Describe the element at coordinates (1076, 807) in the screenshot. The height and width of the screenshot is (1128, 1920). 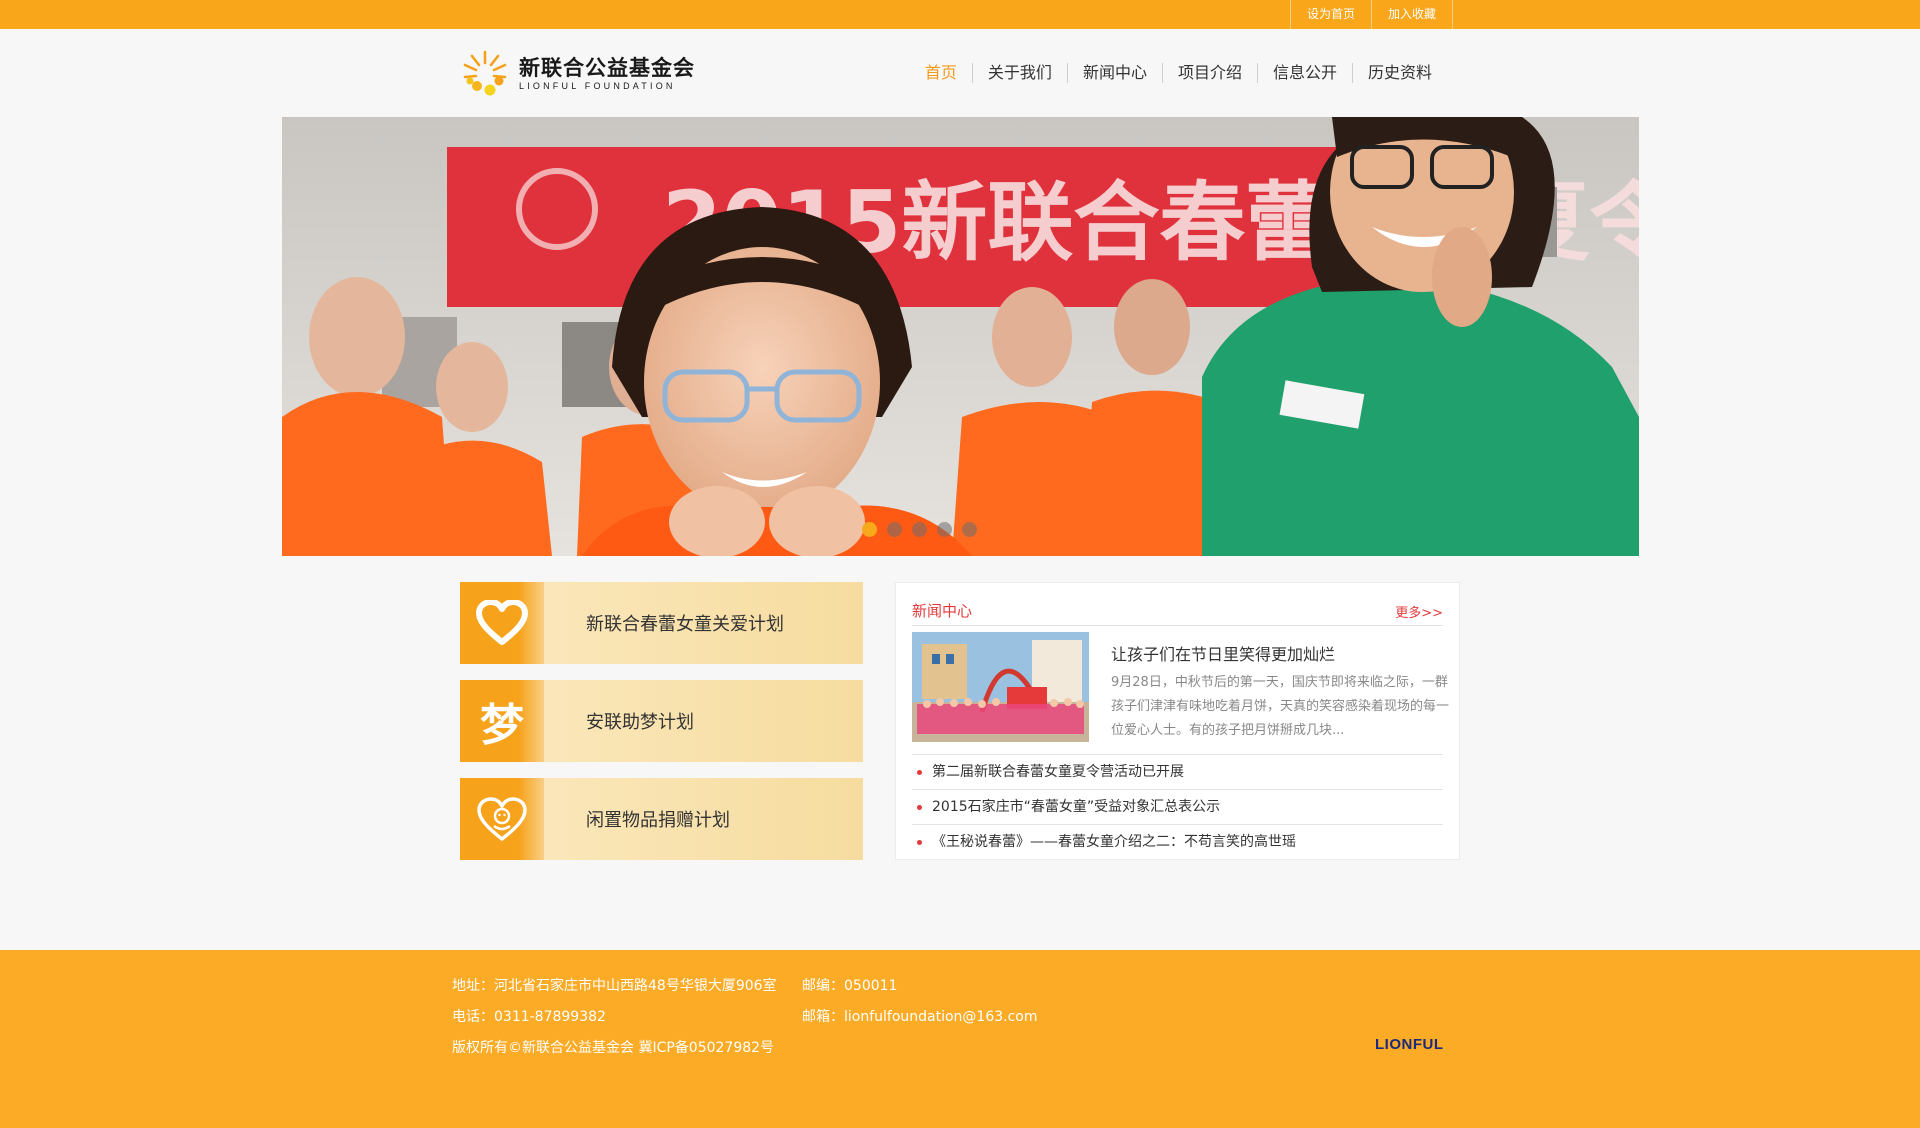
I see `news-item-title: 2015石家庄市“春蕾女童”受益对象汇总表公示` at that location.